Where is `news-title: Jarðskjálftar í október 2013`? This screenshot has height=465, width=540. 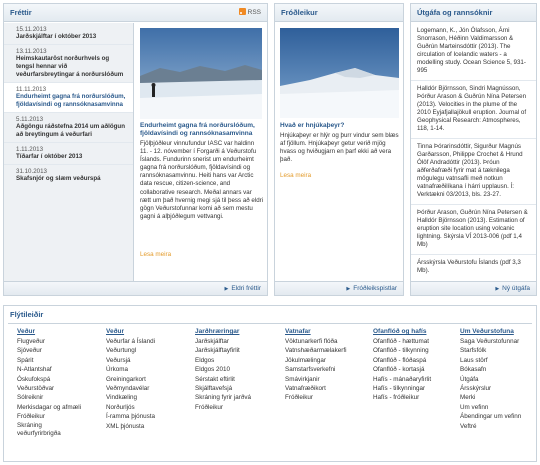 news-title: Jarðskjálftar í október 2013 is located at coordinates (71, 37).